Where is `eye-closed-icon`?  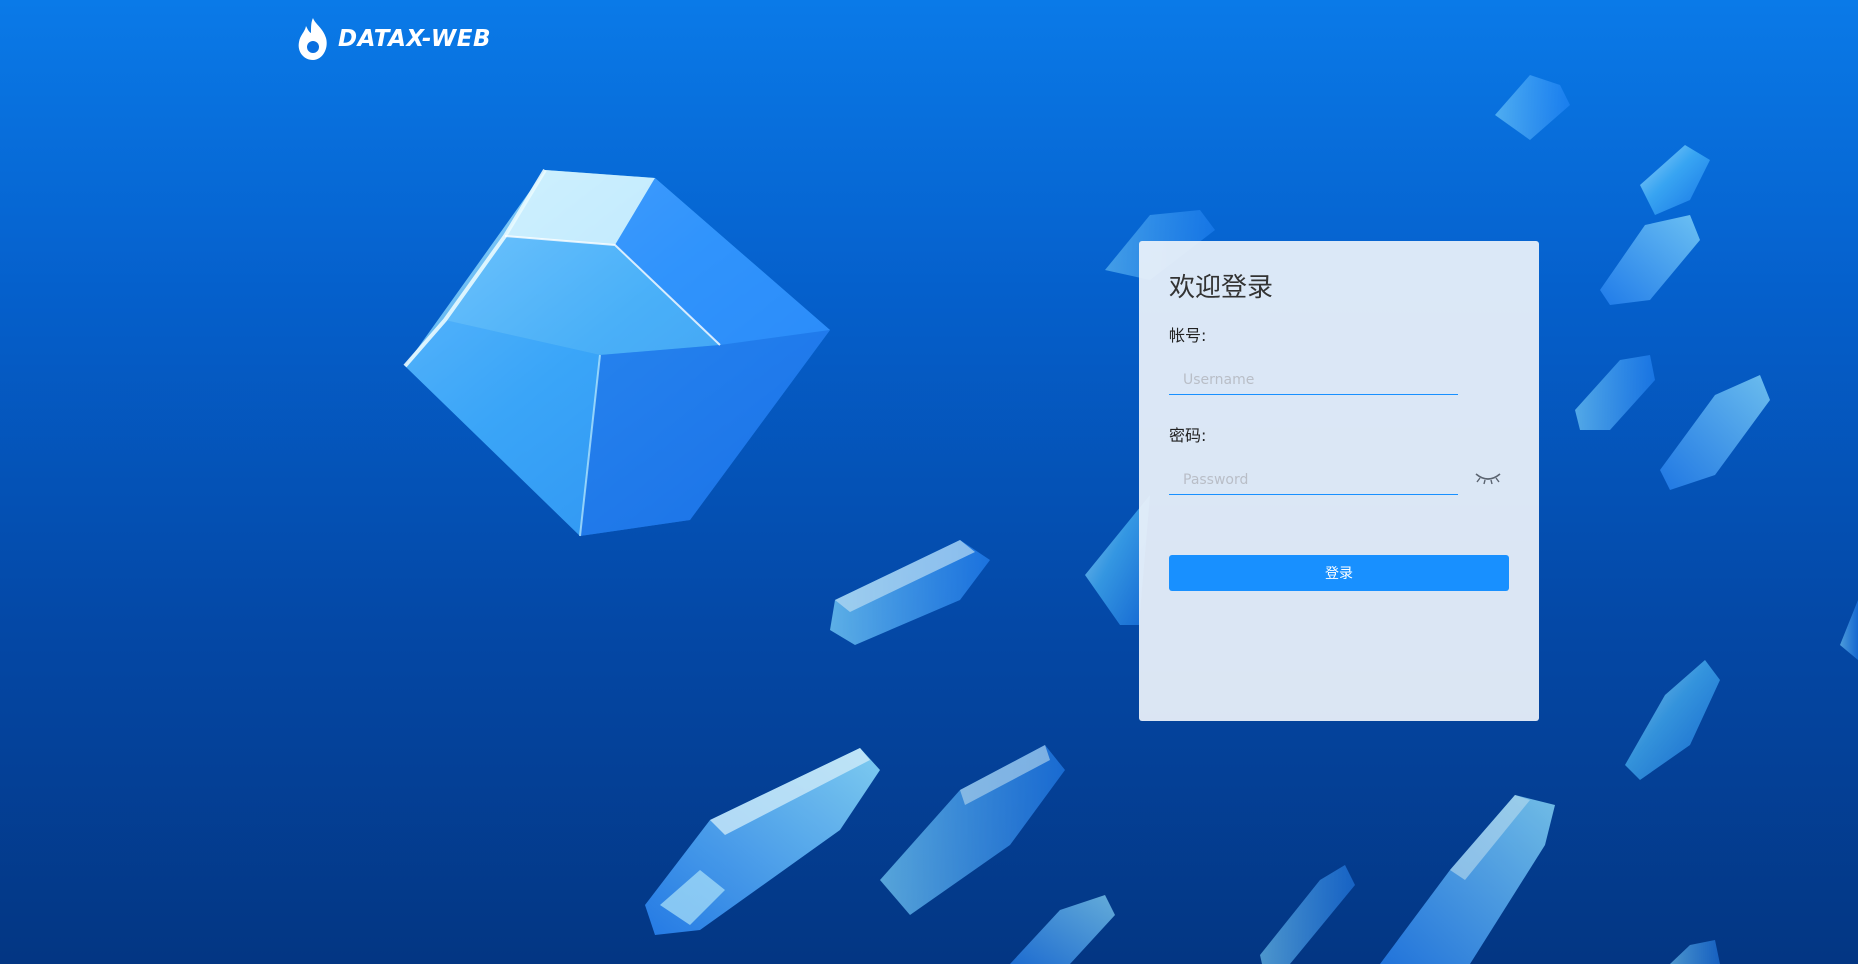 eye-closed-icon is located at coordinates (1488, 478).